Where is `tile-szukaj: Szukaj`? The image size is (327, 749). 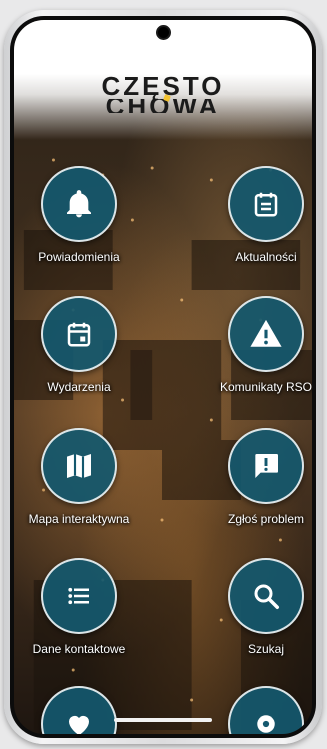
tile-szukaj: Szukaj is located at coordinates (254, 607).